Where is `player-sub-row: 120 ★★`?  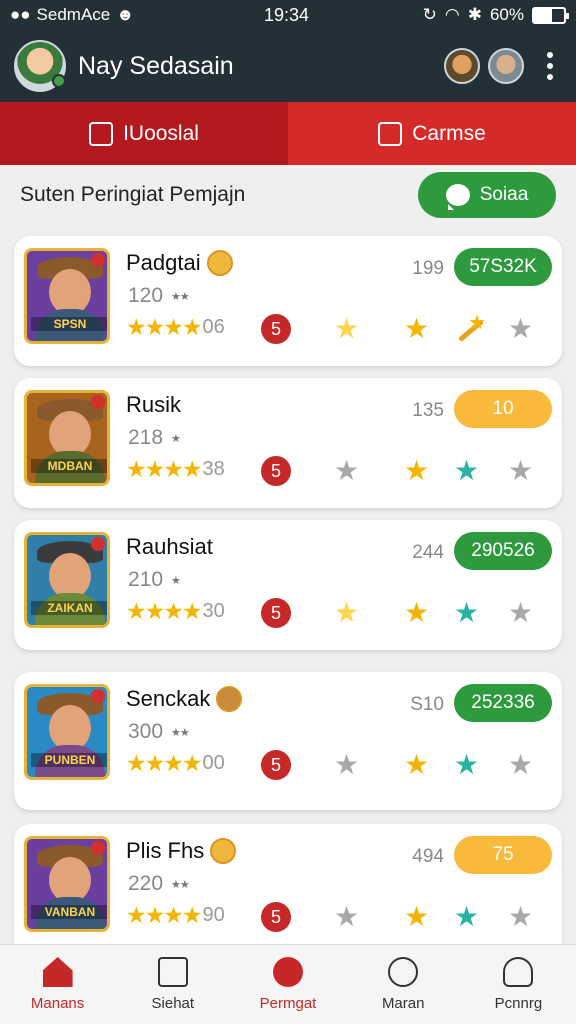 player-sub-row: 120 ★★ is located at coordinates (159, 296).